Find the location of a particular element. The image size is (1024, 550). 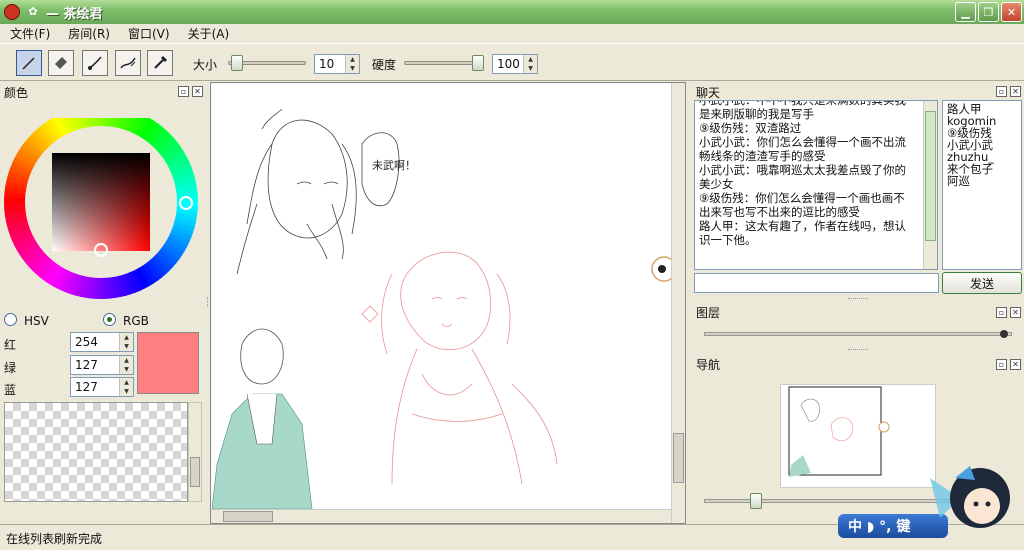

chat-scrollbar is located at coordinates (930, 185).